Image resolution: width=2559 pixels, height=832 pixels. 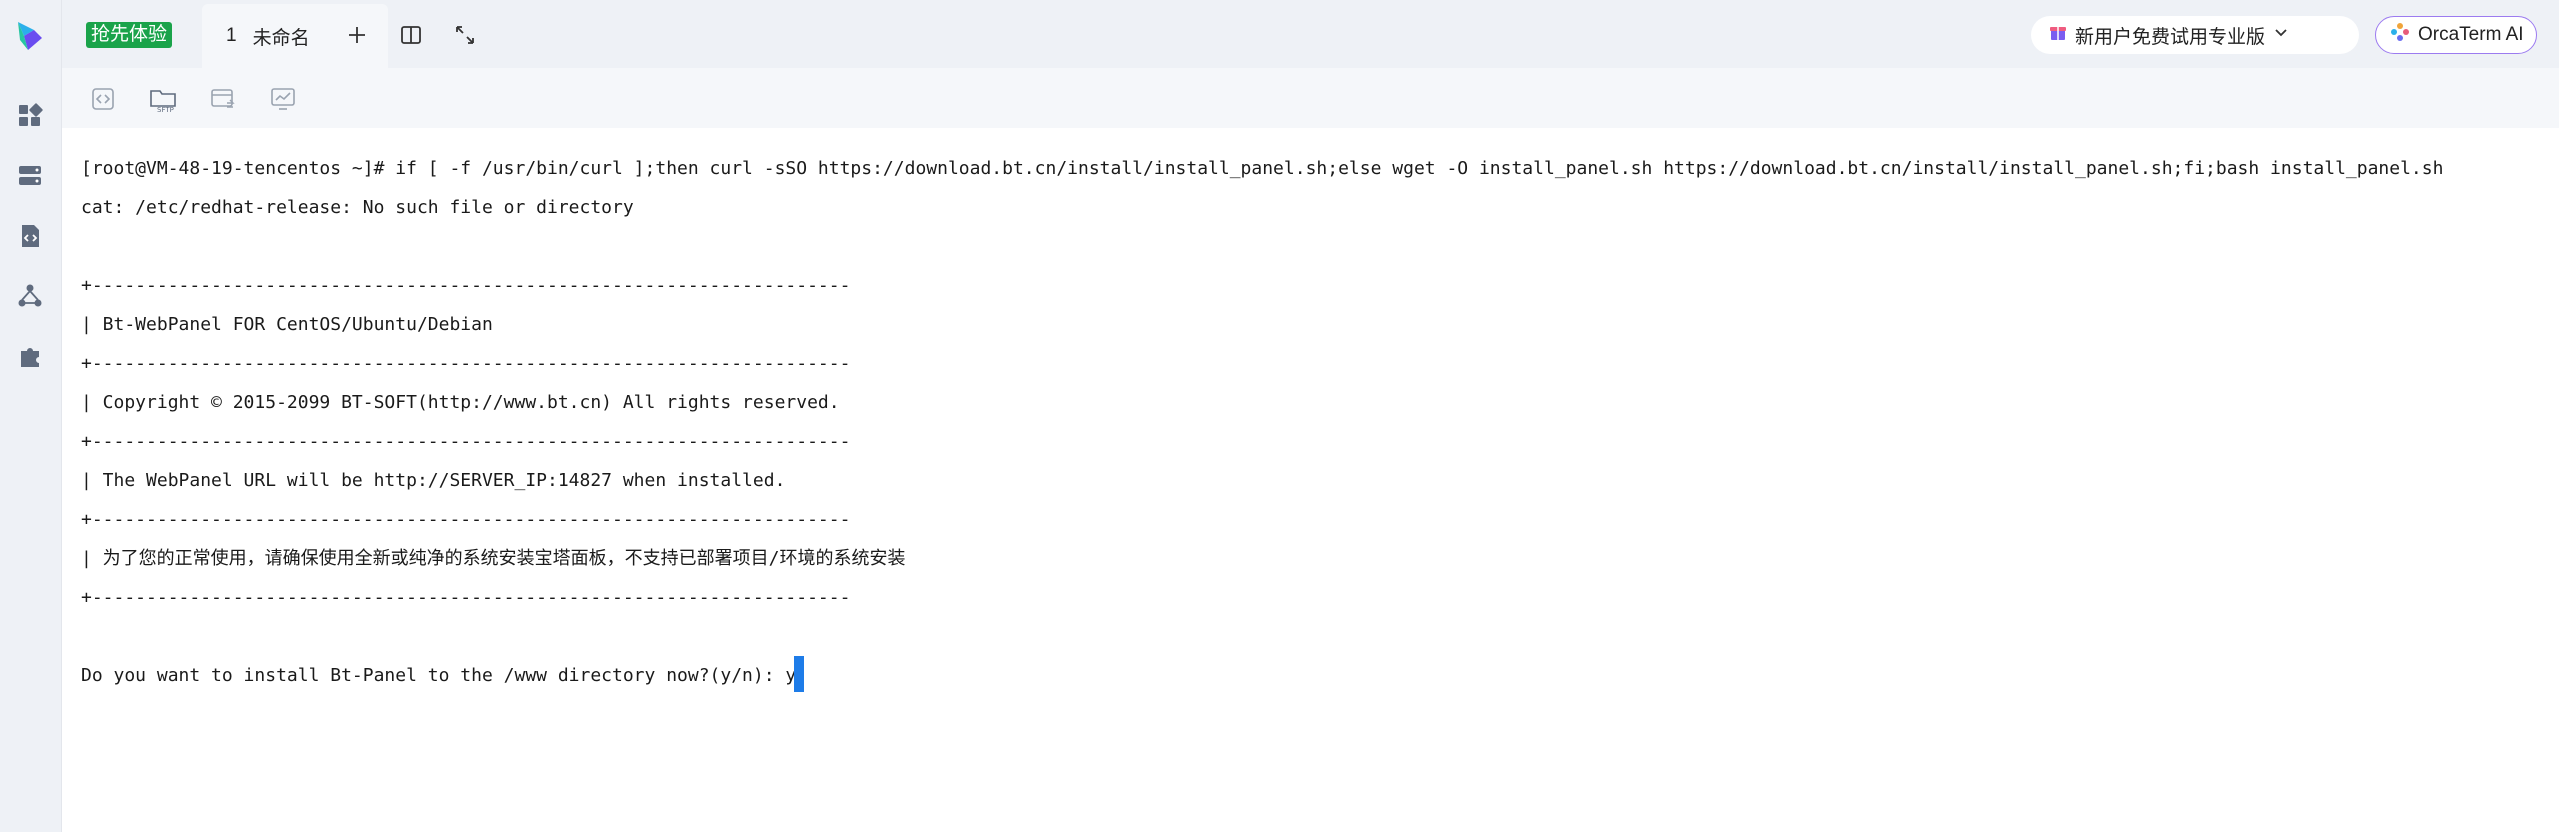 What do you see at coordinates (2281, 35) in the screenshot?
I see `chevron-down-icon` at bounding box center [2281, 35].